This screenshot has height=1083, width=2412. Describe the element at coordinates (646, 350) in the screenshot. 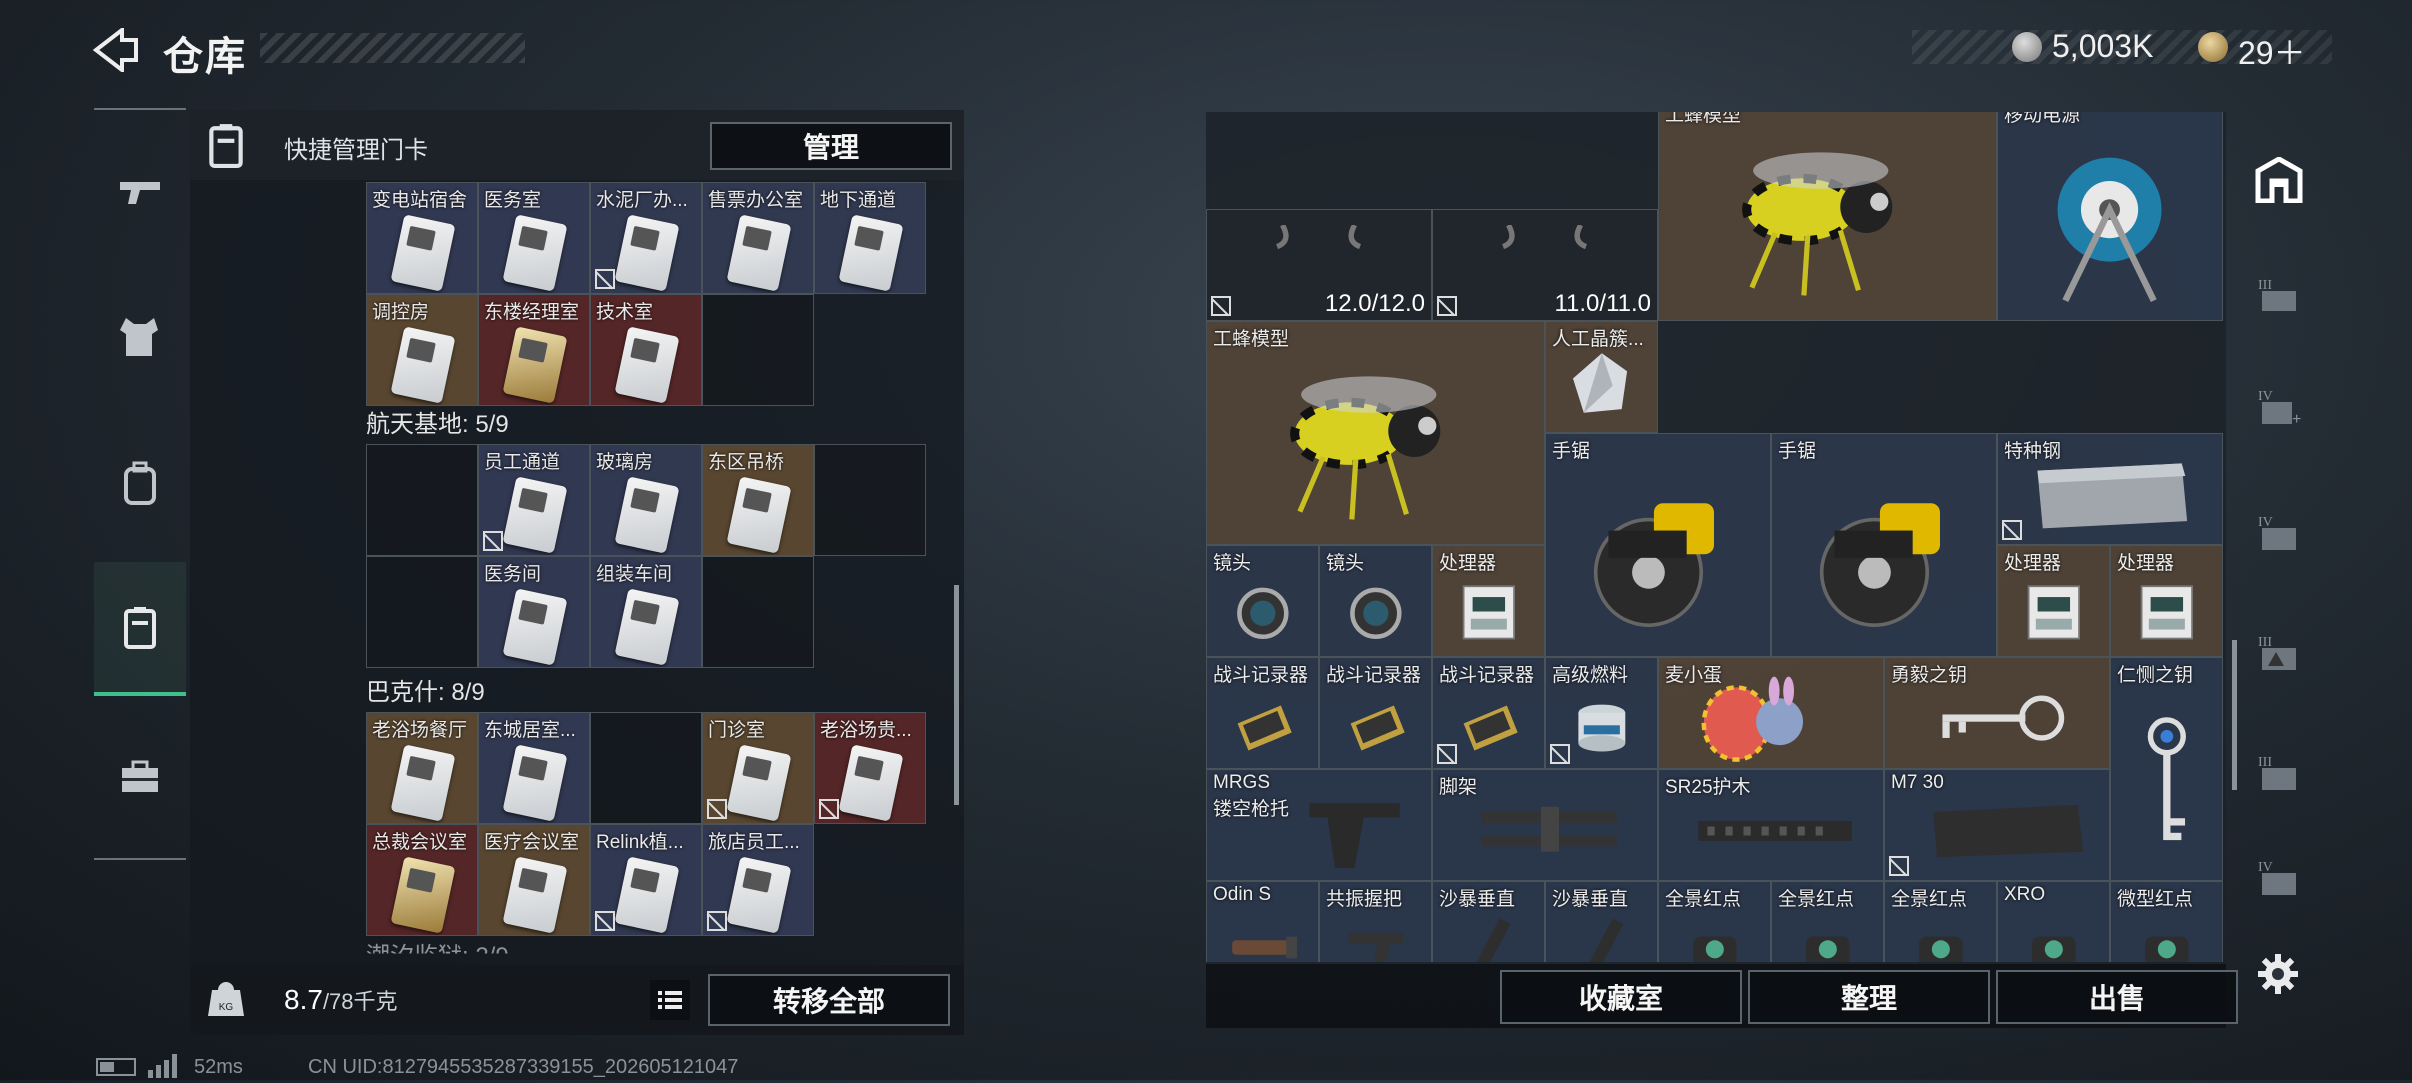

I see `keycard-slot: 技术室` at that location.